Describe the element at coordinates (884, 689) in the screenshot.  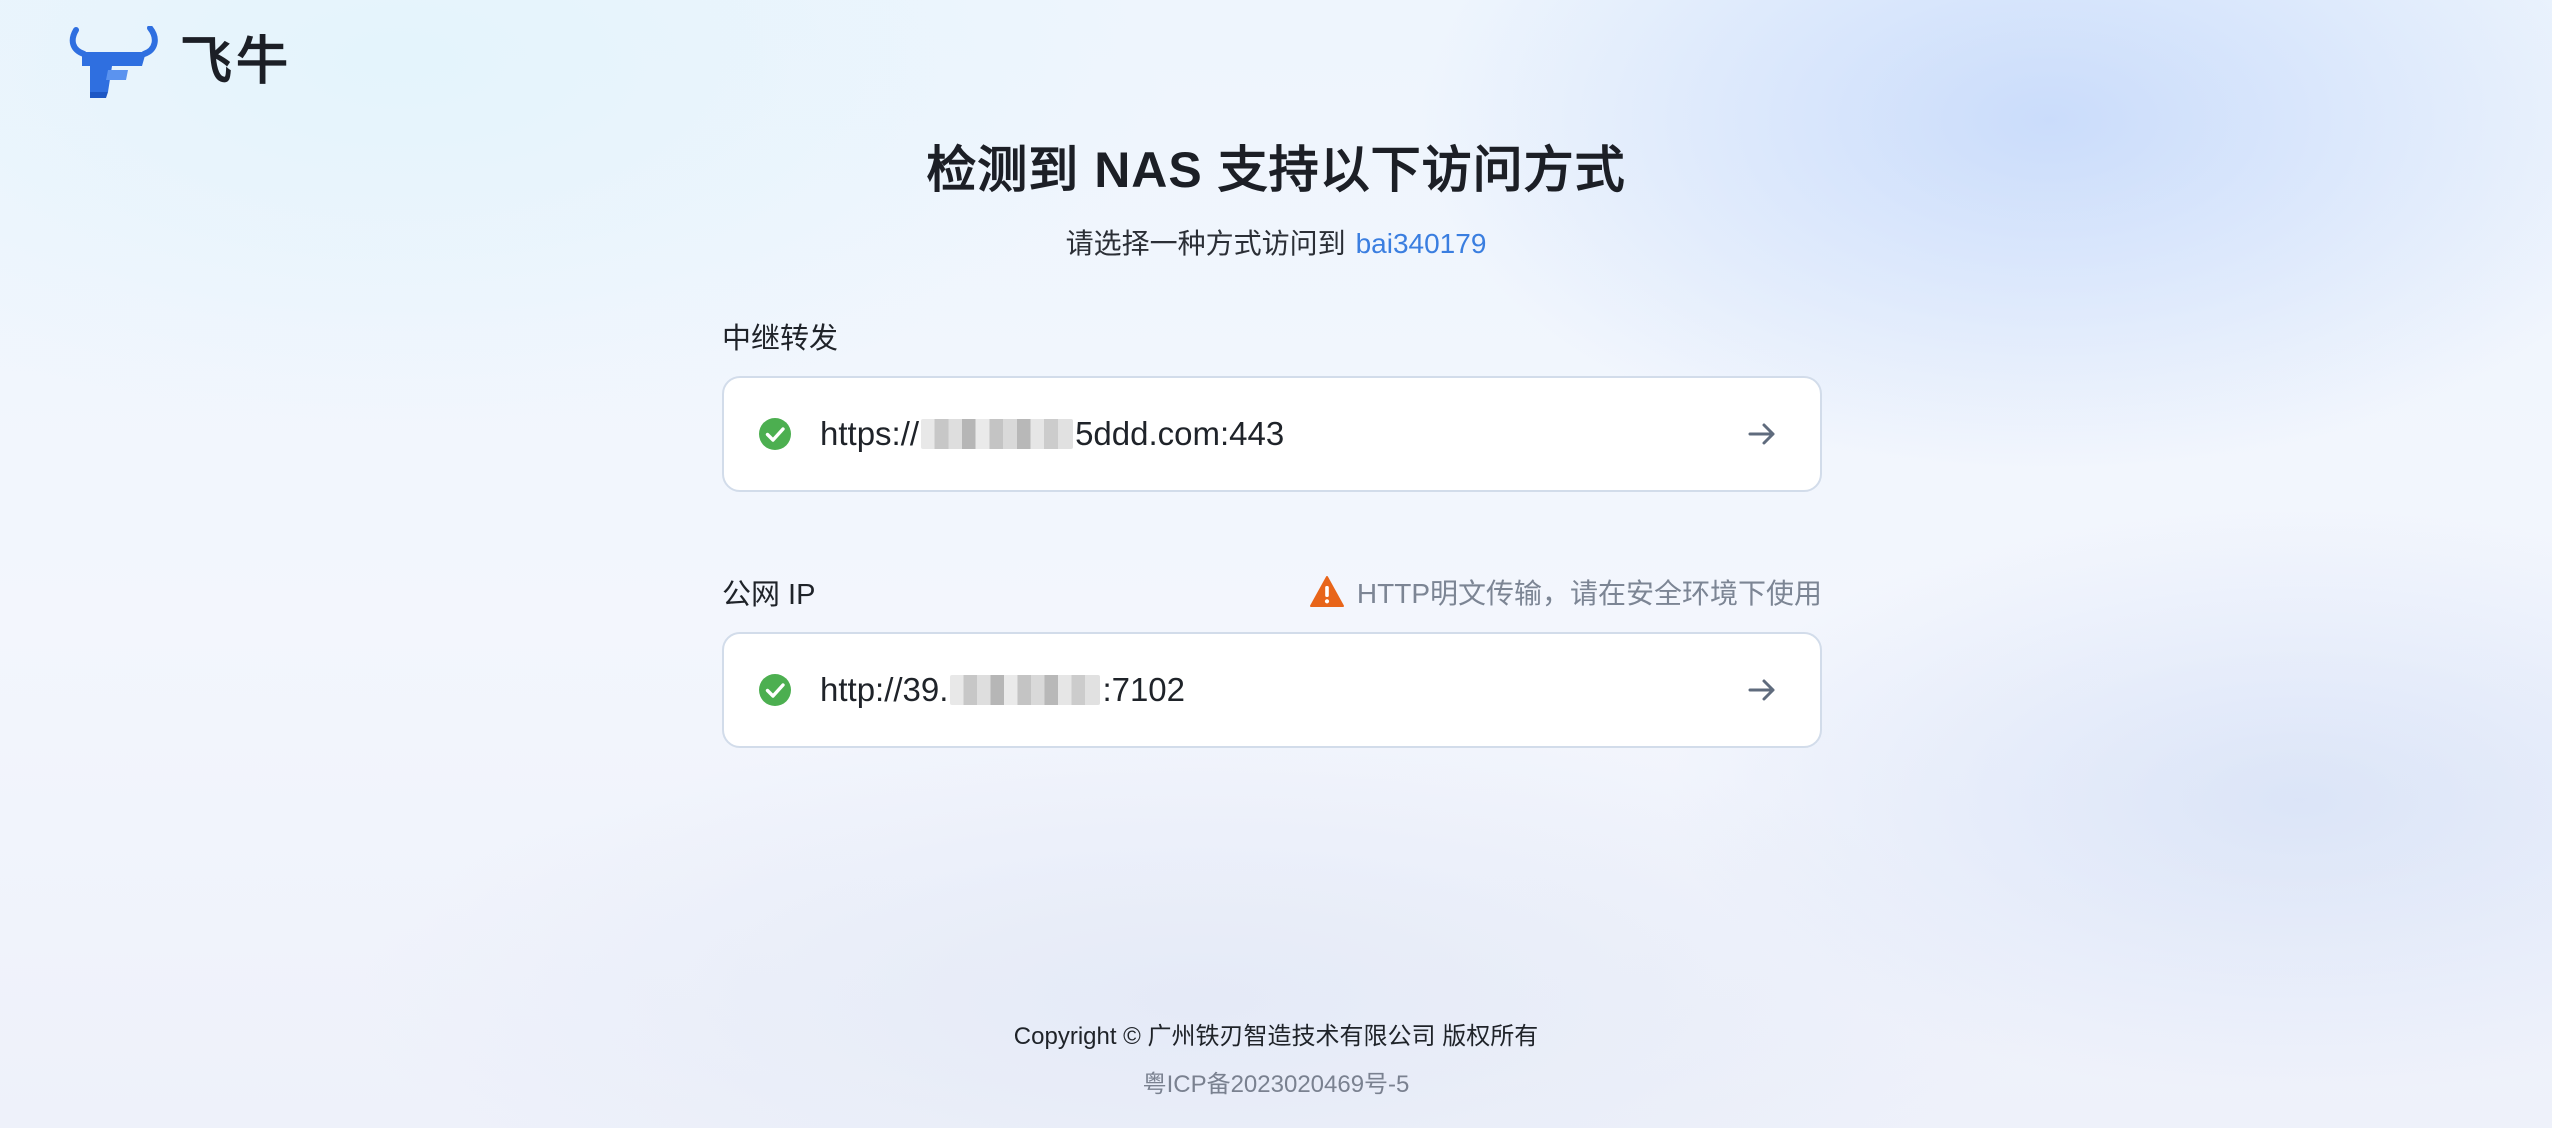
I see `url-prefix: http://39.` at that location.